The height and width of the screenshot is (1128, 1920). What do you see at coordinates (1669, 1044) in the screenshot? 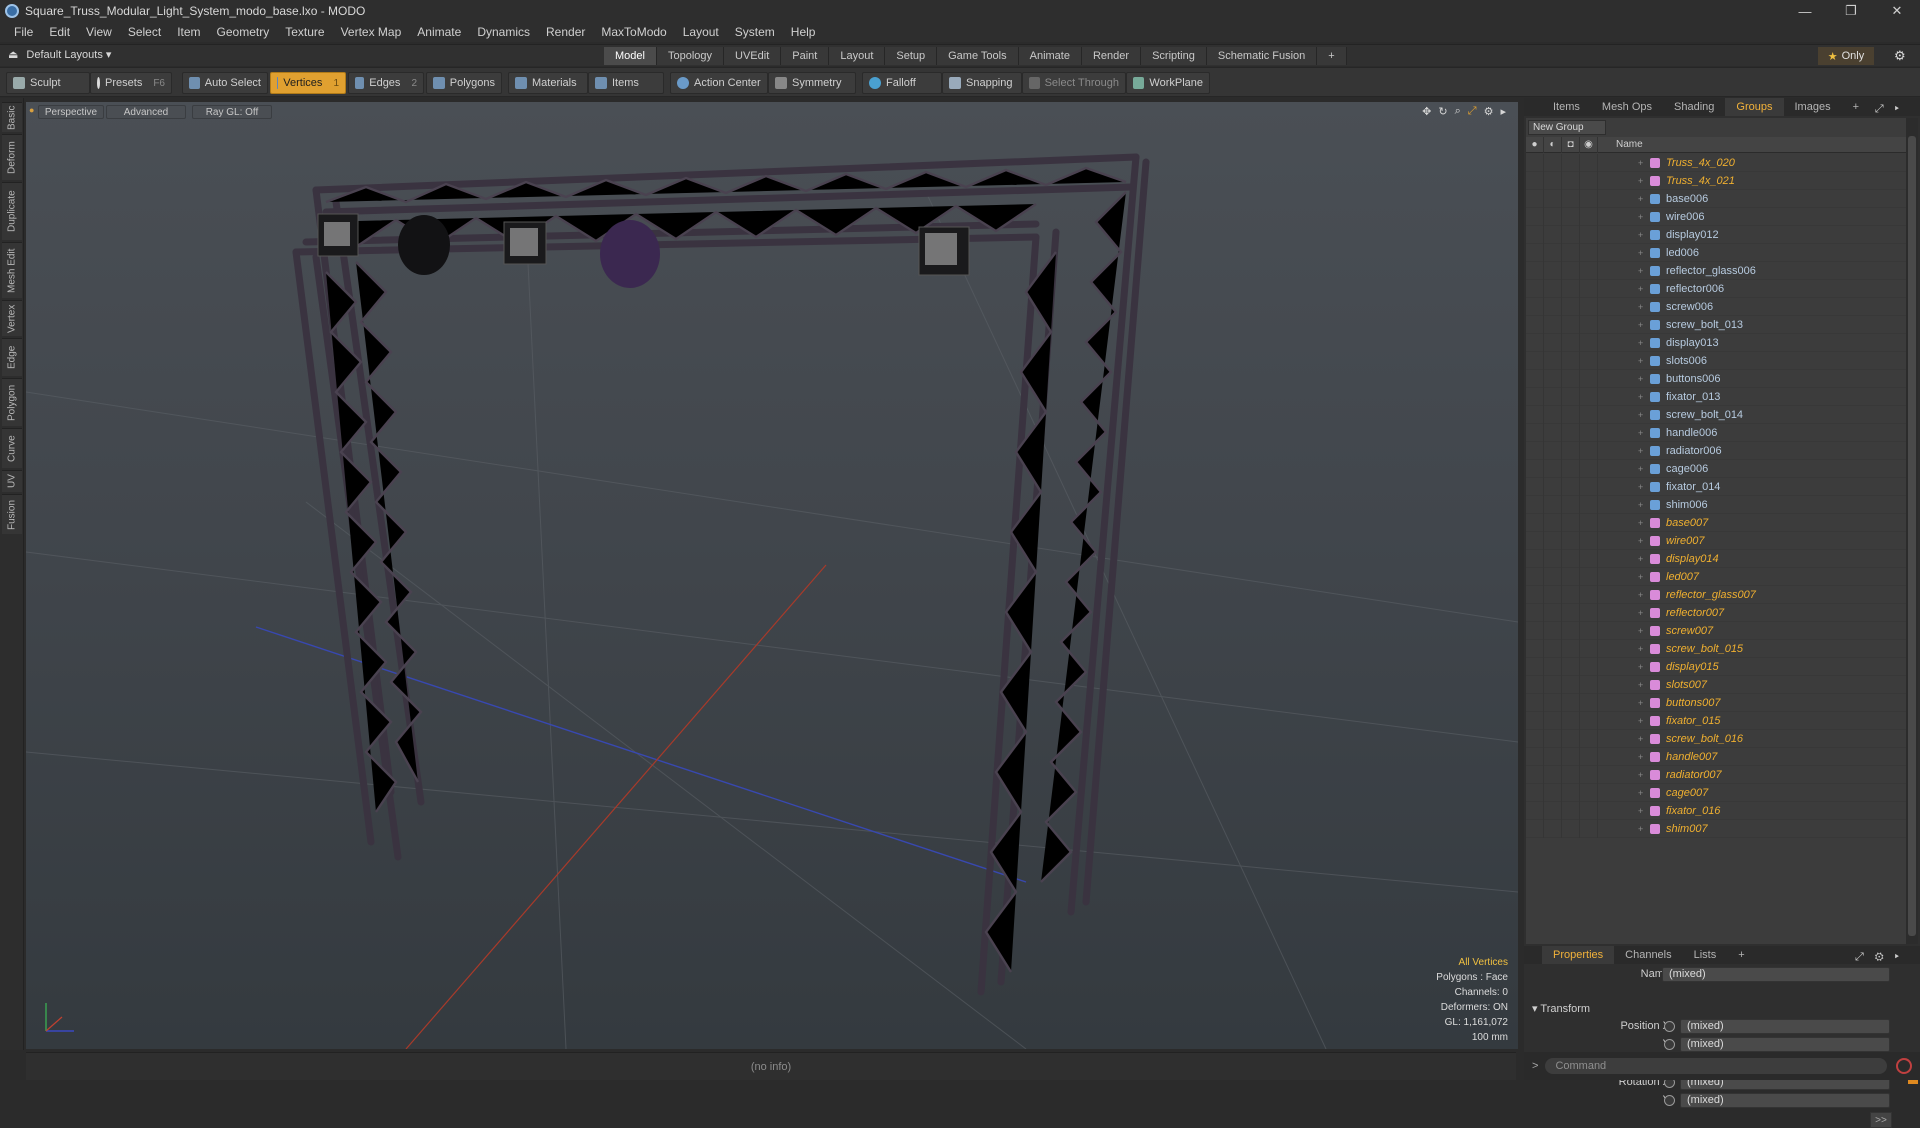
I see `position-y-key-icon` at bounding box center [1669, 1044].